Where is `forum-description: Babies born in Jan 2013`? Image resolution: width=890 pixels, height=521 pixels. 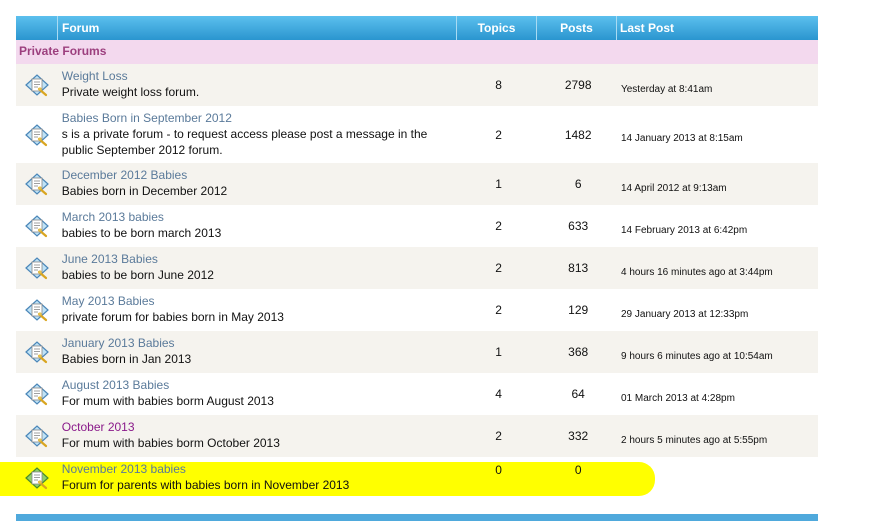 forum-description: Babies born in Jan 2013 is located at coordinates (126, 359).